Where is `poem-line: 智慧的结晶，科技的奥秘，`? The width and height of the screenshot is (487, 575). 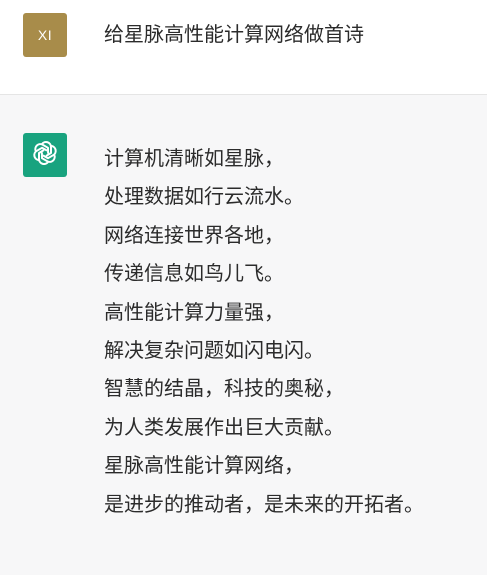
poem-line: 智慧的结晶，科技的奥秘， is located at coordinates (224, 388).